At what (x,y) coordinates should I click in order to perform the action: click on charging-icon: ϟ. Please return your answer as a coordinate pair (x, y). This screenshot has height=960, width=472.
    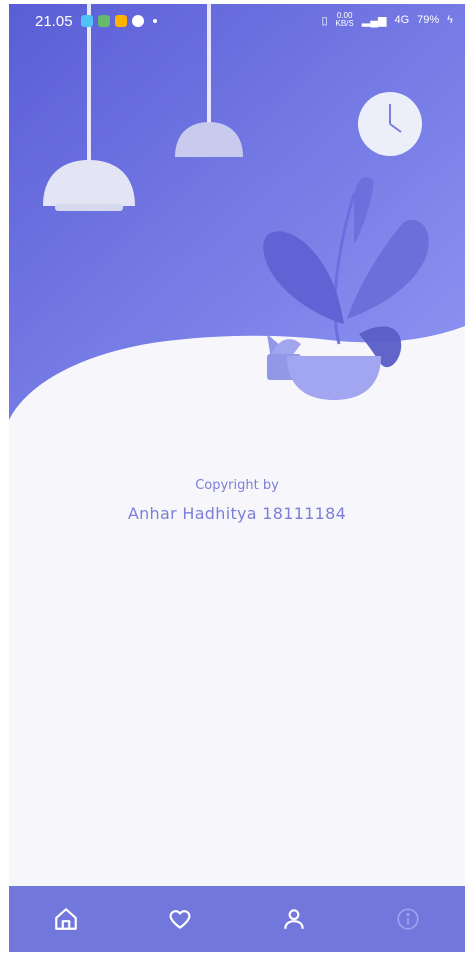
    Looking at the image, I should click on (450, 20).